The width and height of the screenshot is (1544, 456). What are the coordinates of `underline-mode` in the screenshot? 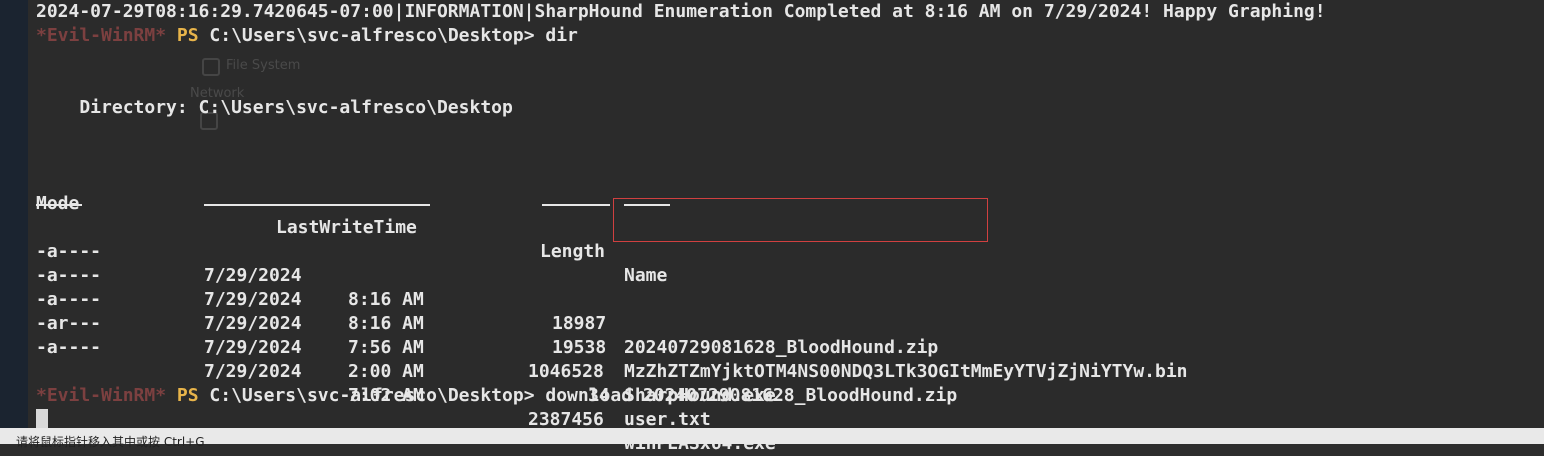 It's located at (59, 205).